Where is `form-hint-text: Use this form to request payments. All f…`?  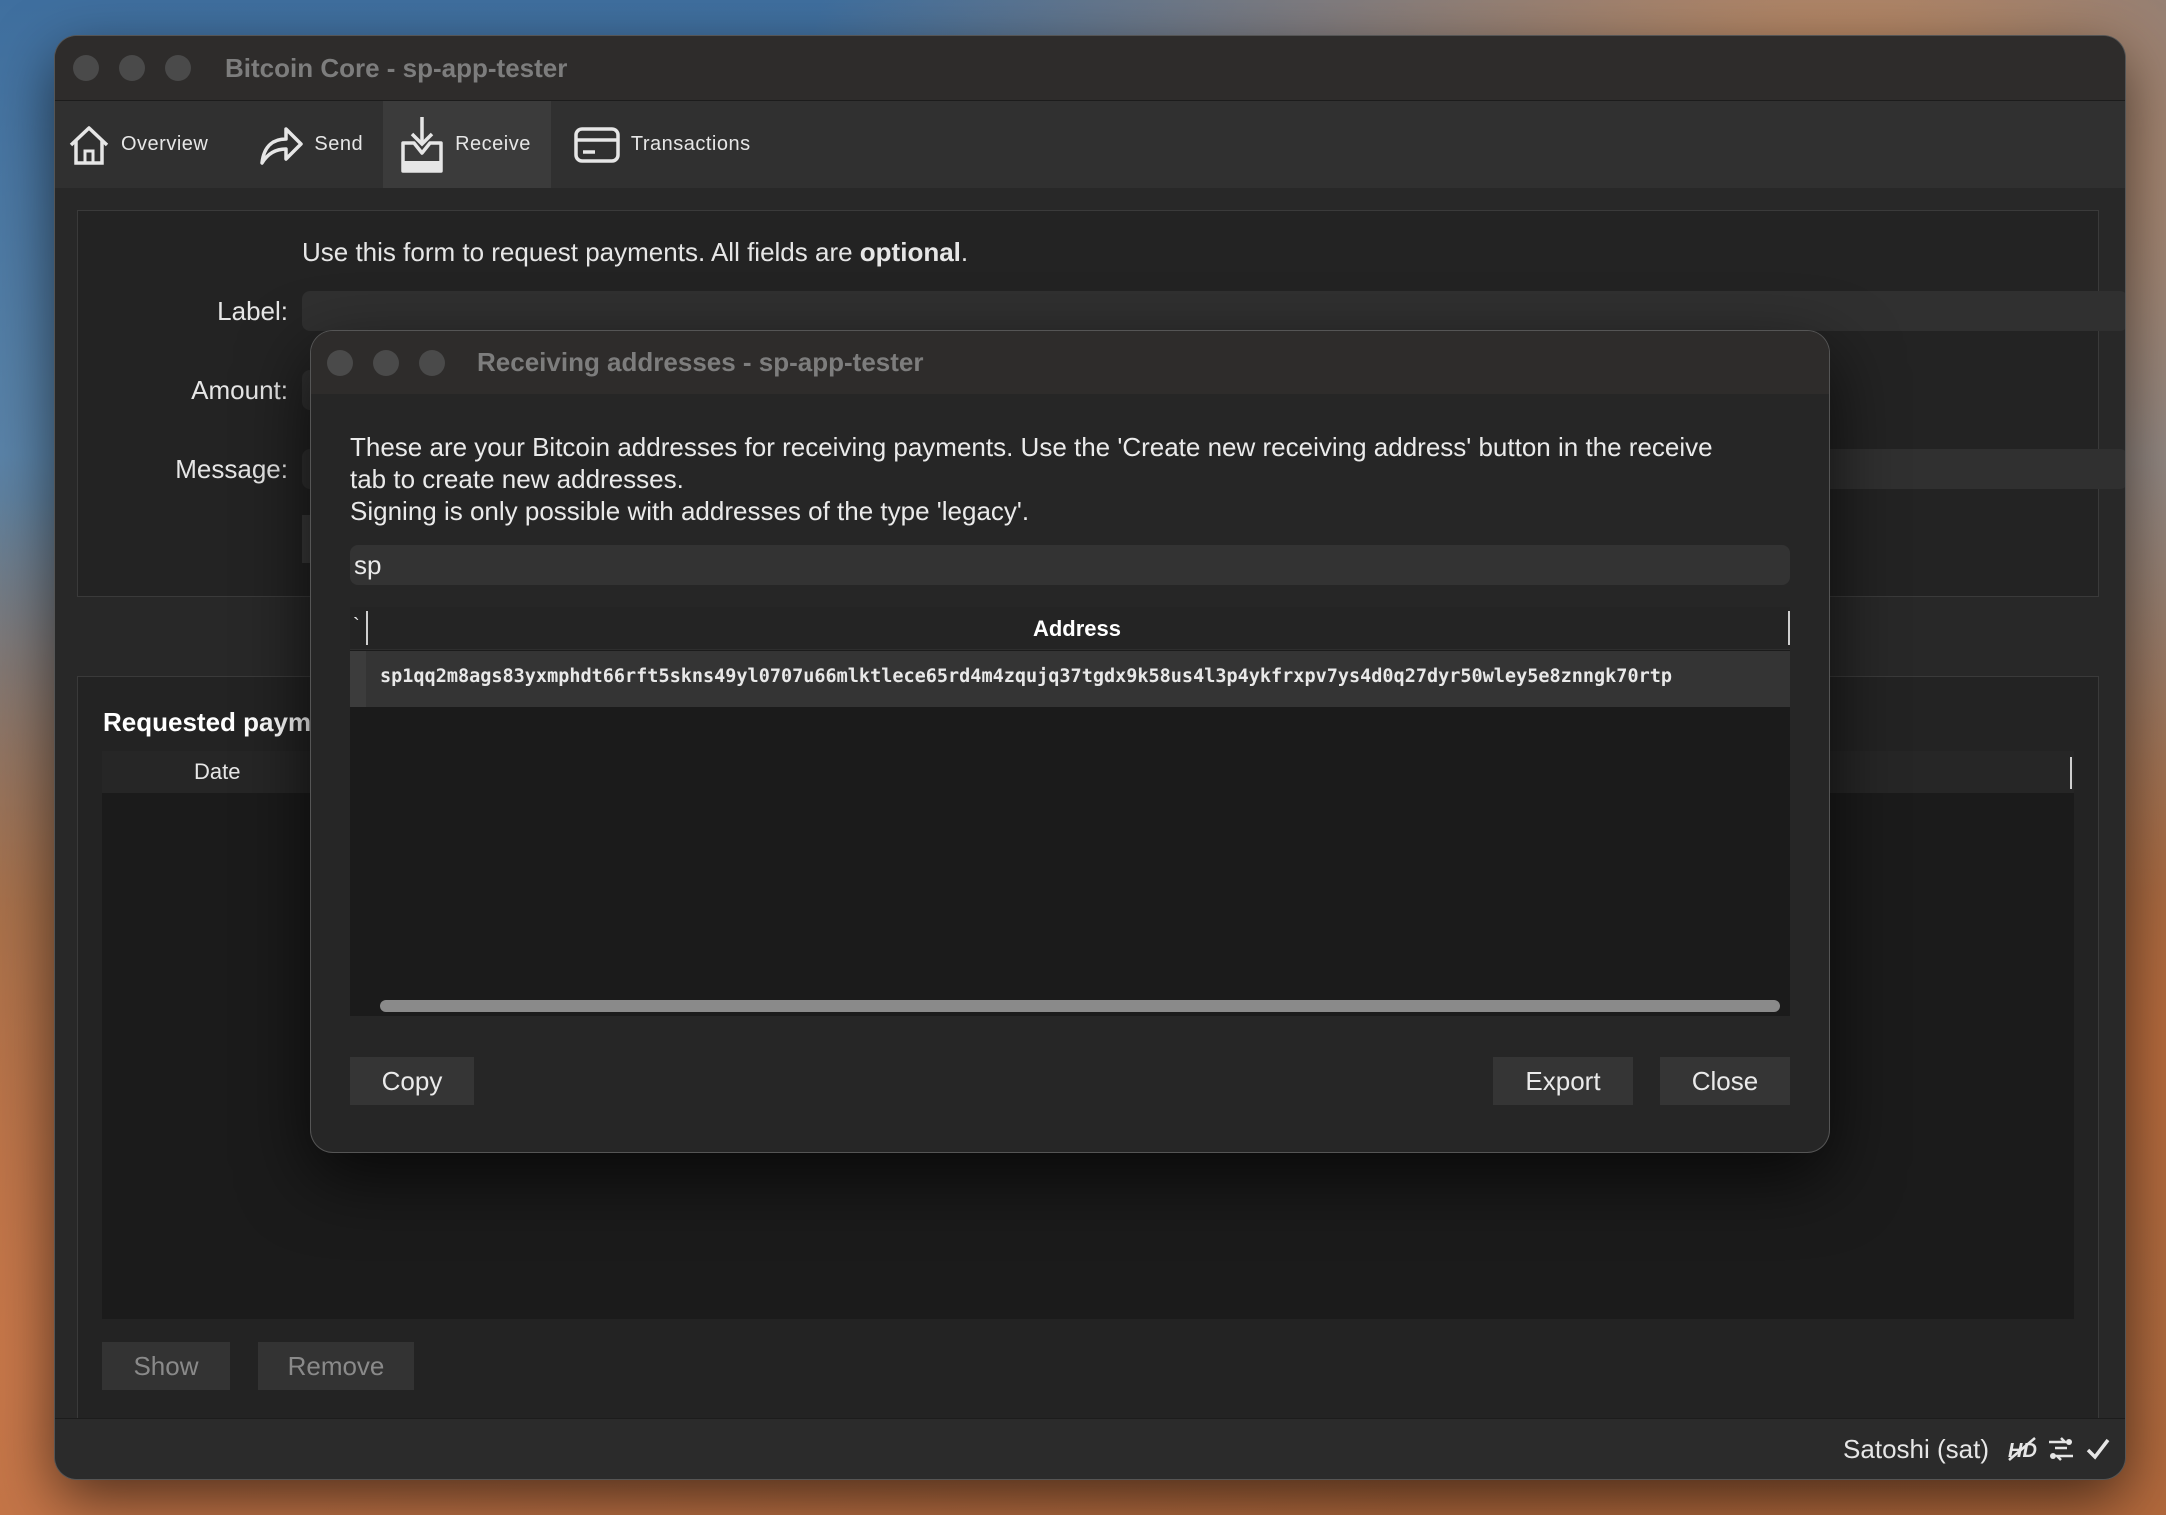
form-hint-text: Use this form to request payments. All f… is located at coordinates (581, 252).